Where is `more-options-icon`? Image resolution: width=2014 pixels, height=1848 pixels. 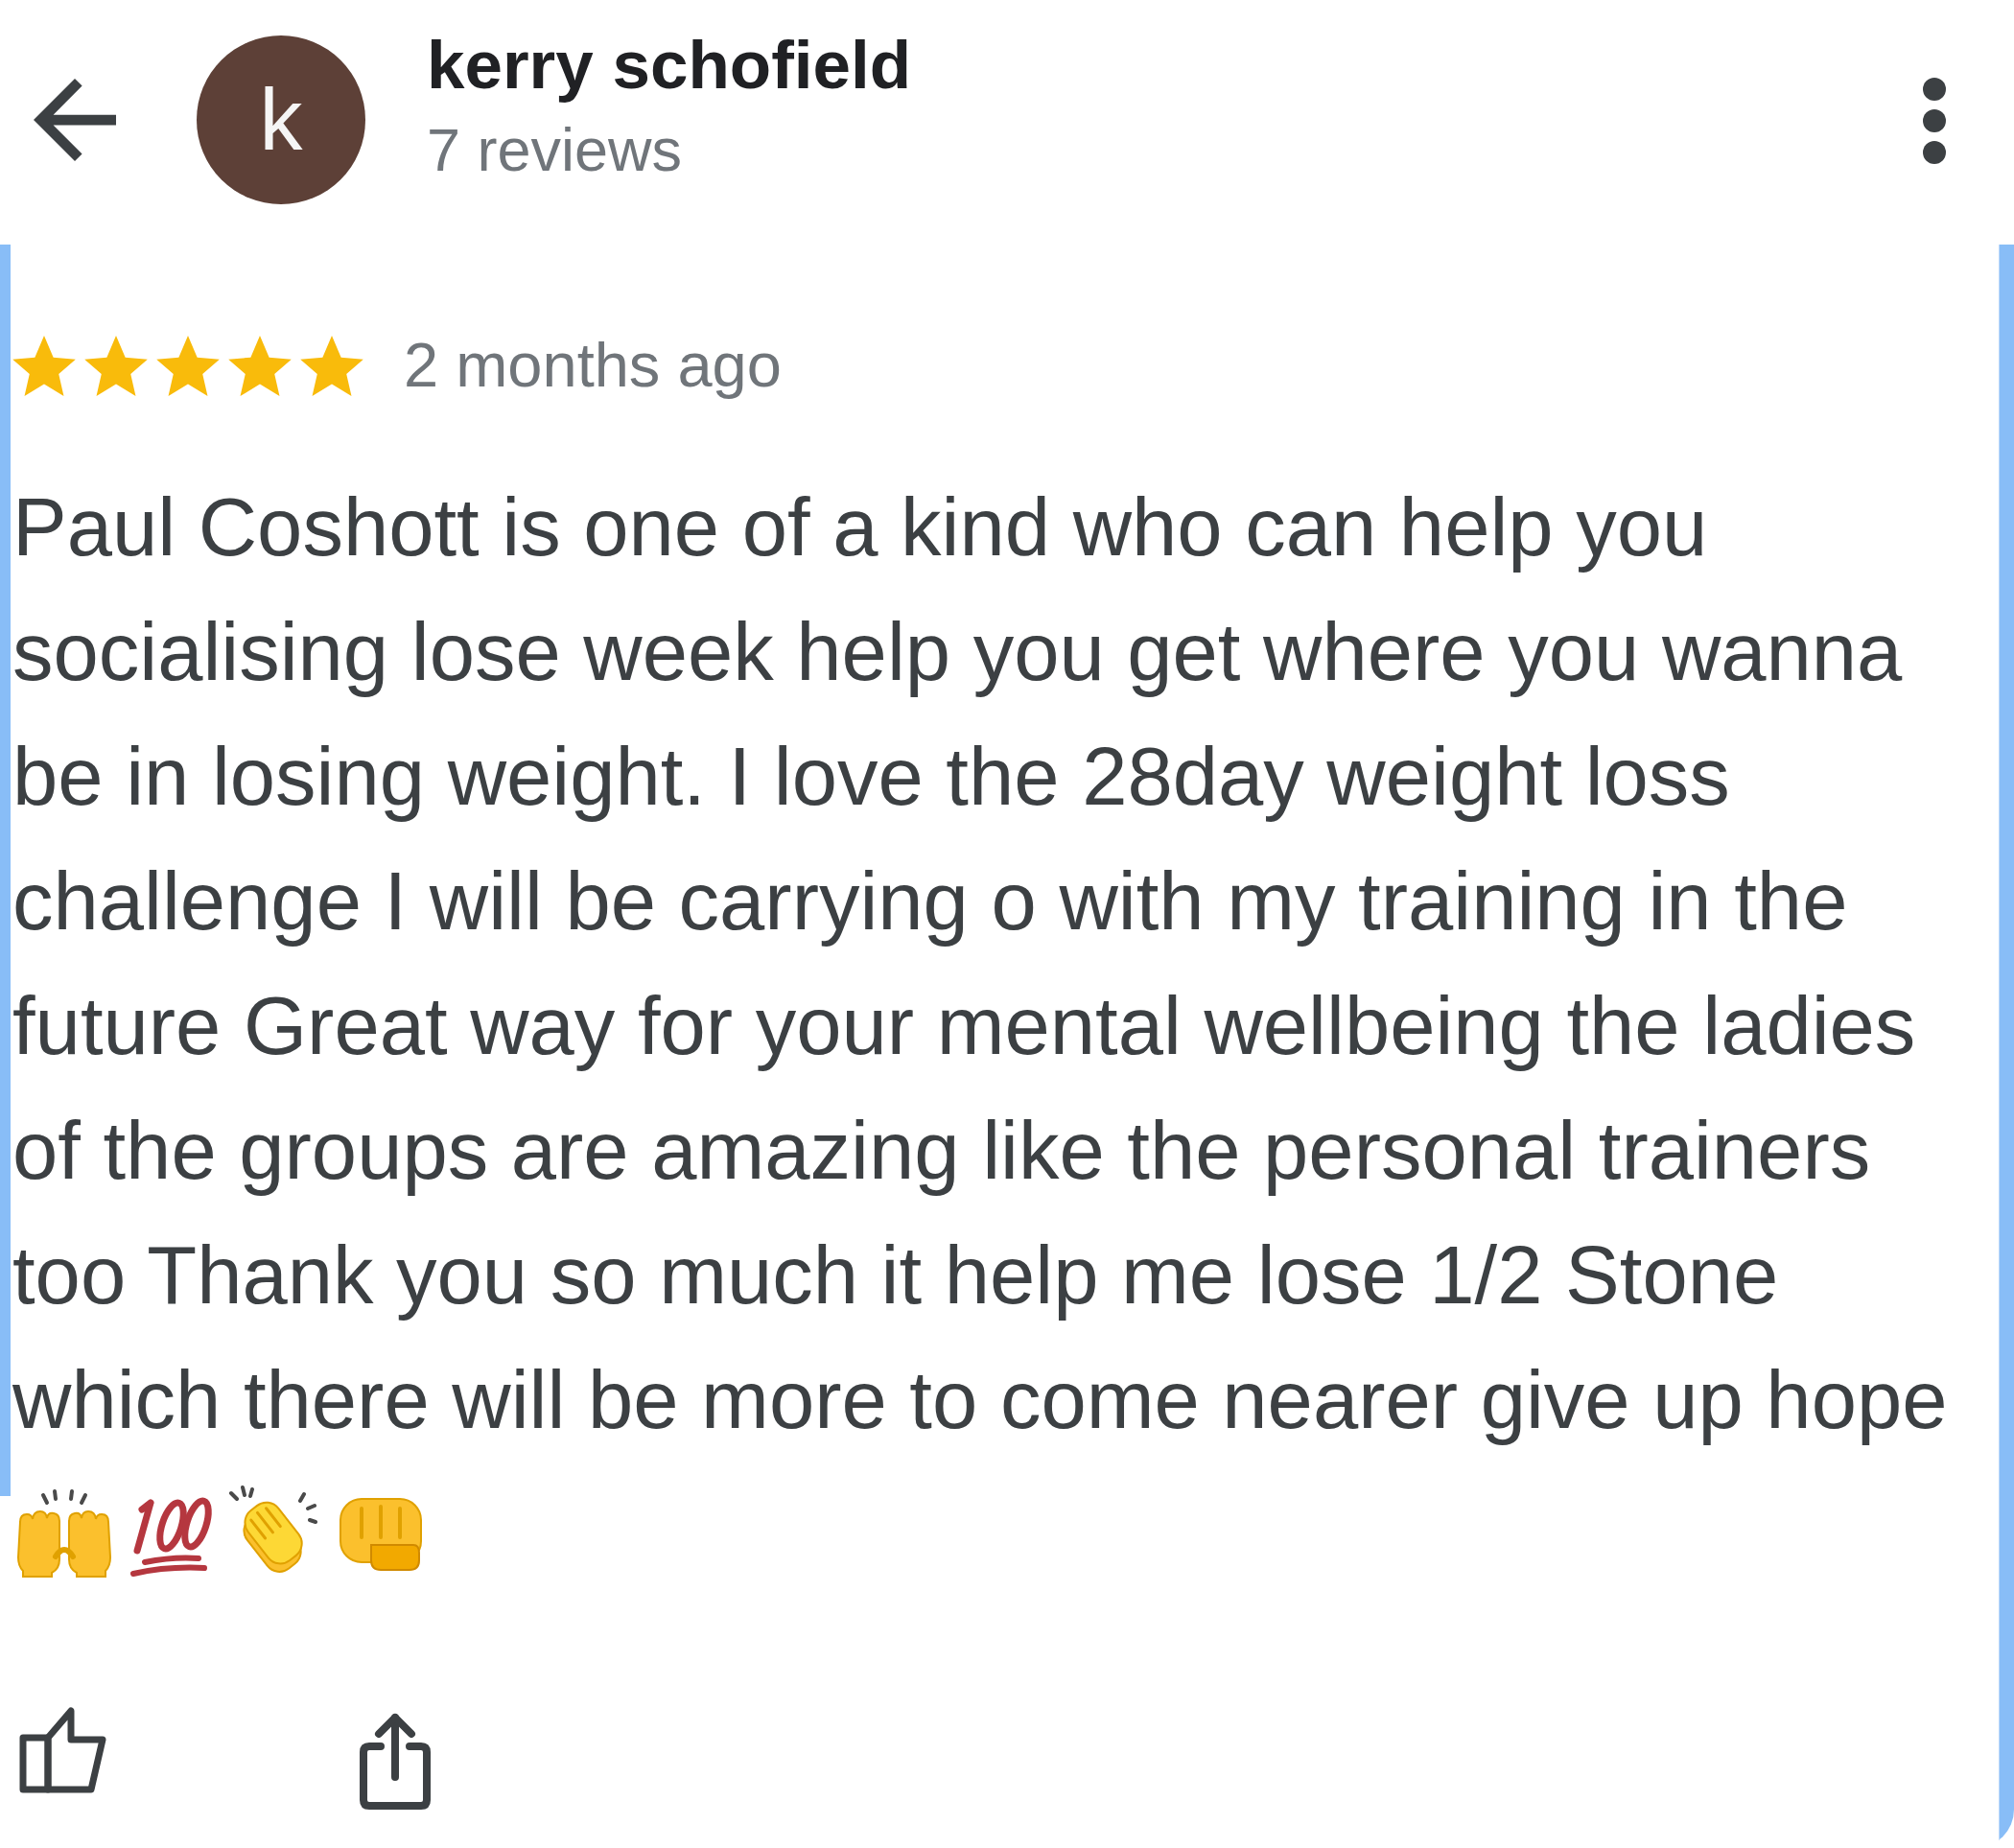
more-options-icon is located at coordinates (1934, 121).